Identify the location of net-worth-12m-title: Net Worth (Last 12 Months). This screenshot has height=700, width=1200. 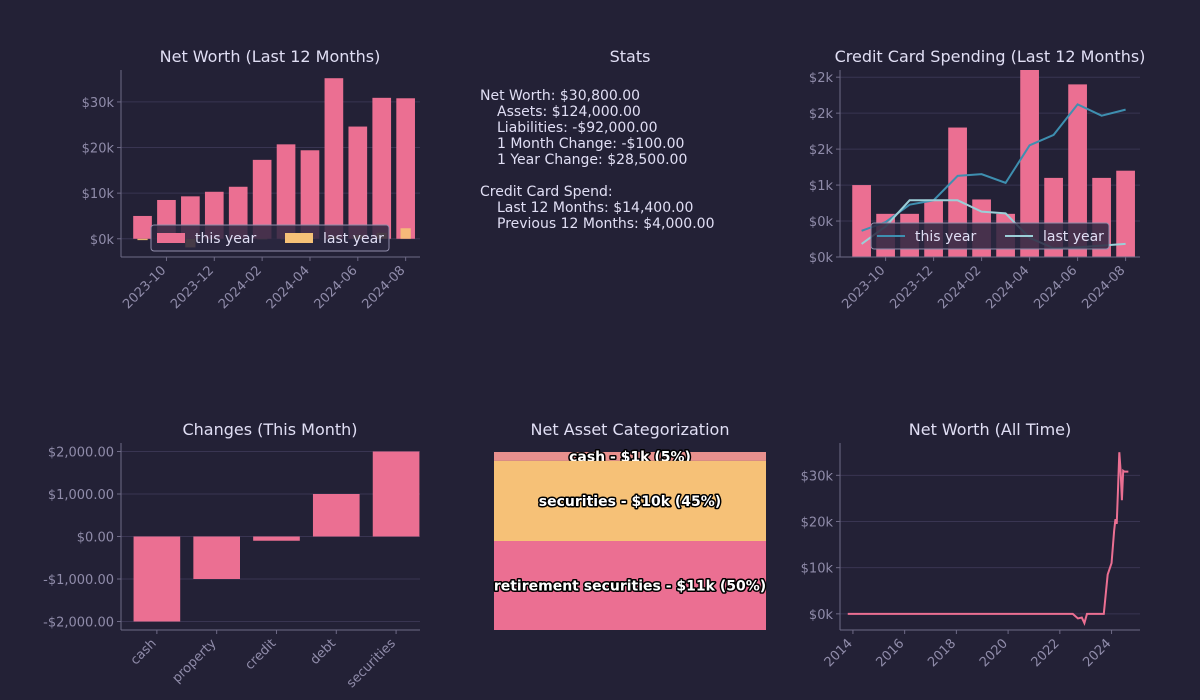
(270, 56).